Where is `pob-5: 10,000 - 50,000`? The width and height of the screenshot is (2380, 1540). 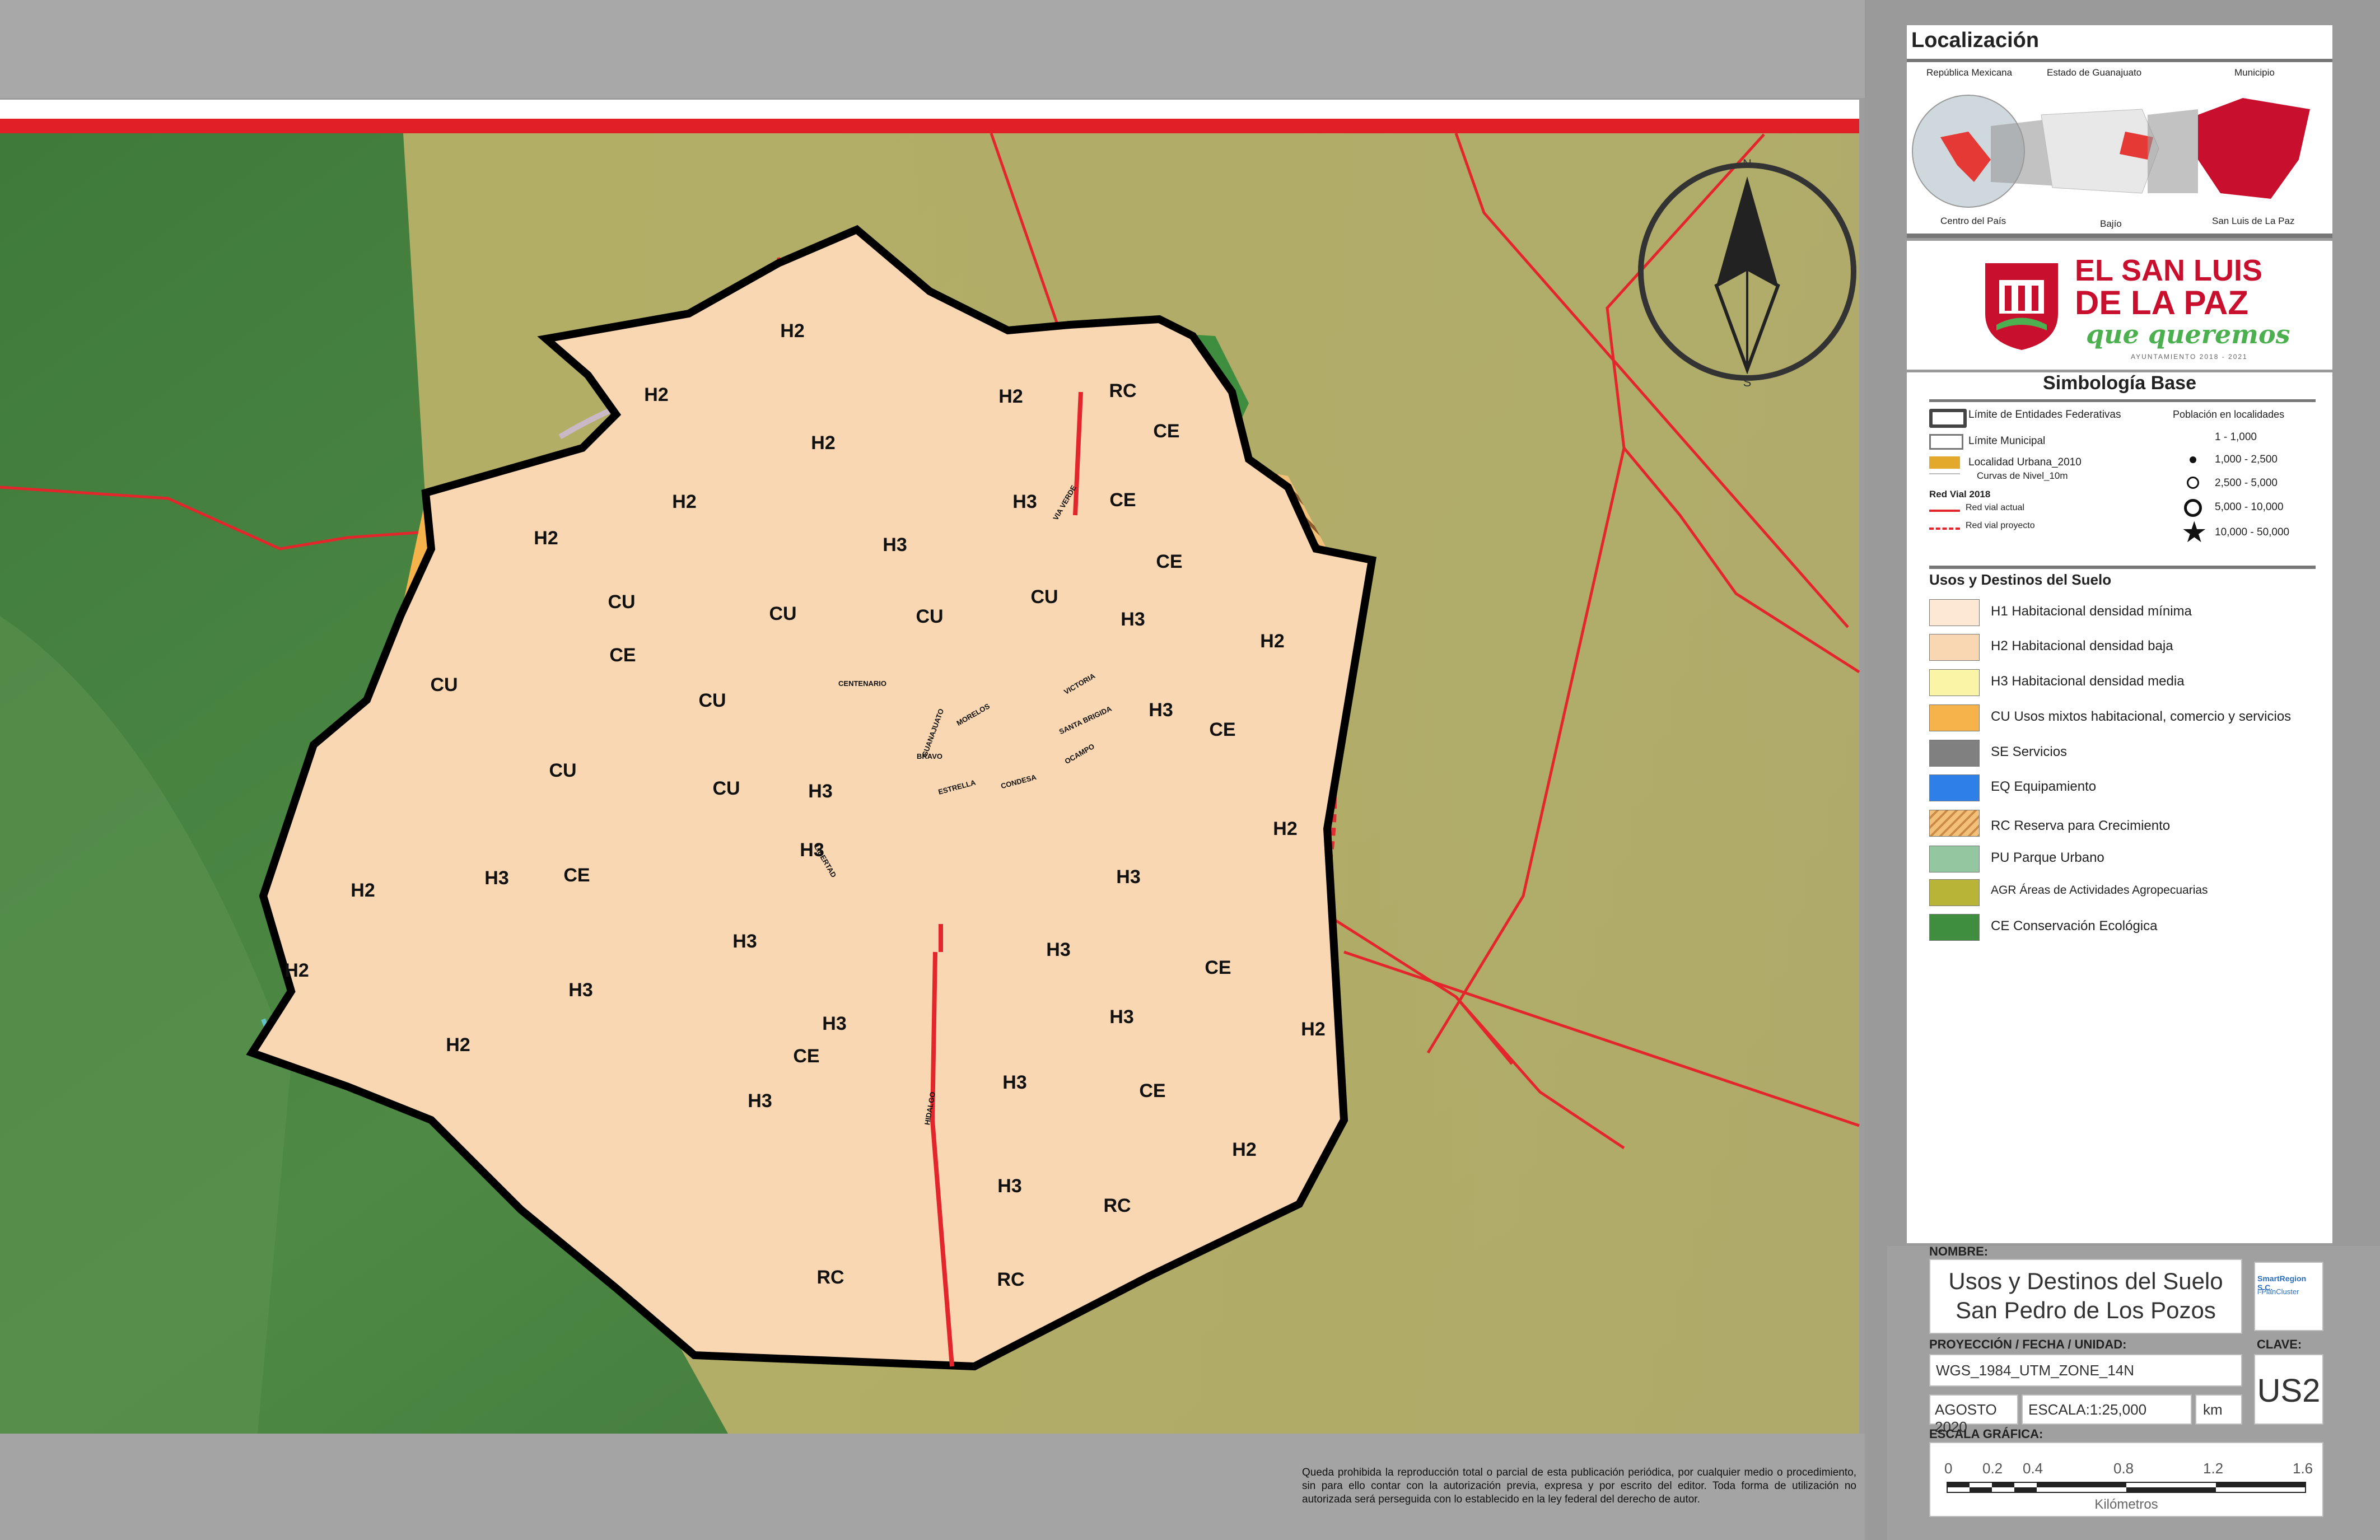
pob-5: 10,000 - 50,000 is located at coordinates (2253, 532).